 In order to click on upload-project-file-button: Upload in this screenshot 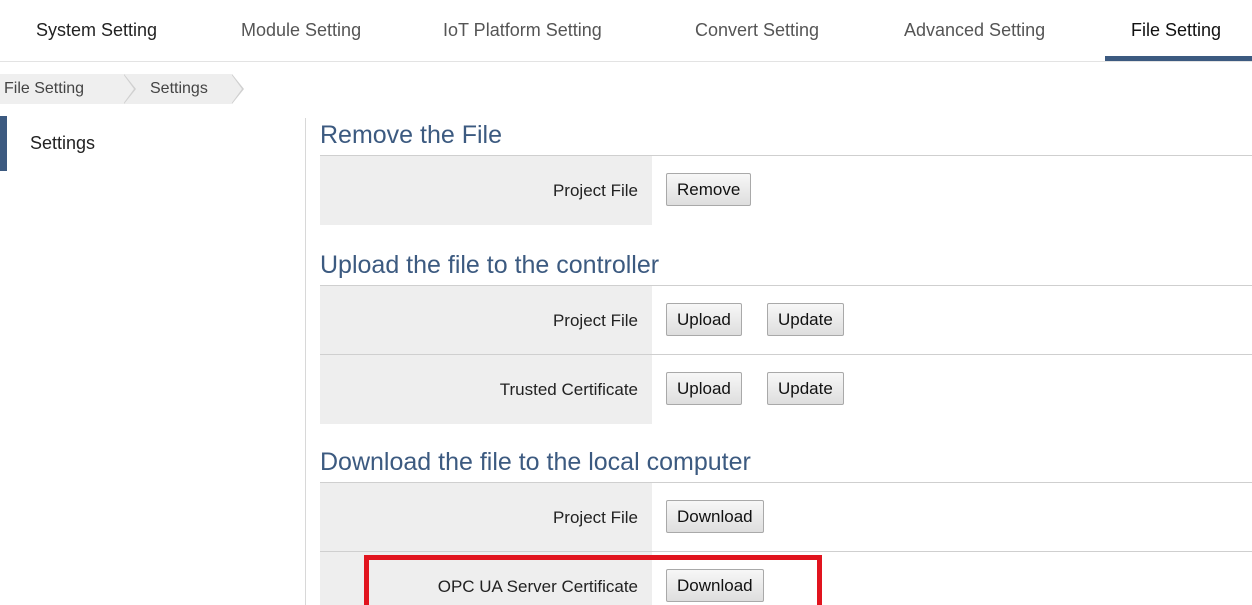, I will do `click(704, 319)`.